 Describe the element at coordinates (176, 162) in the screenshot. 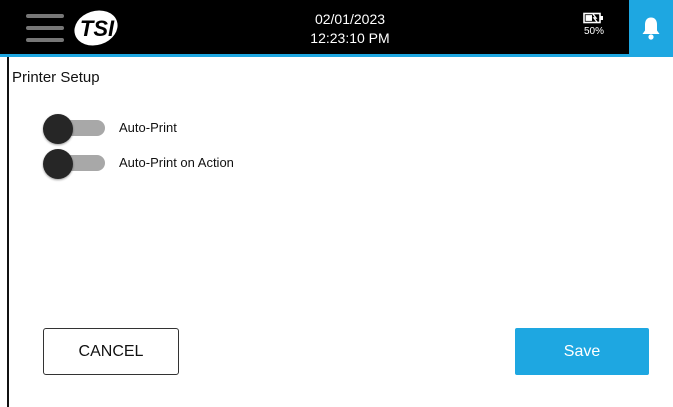

I see `auto-print-on-action-label: Auto-Print on Action` at that location.